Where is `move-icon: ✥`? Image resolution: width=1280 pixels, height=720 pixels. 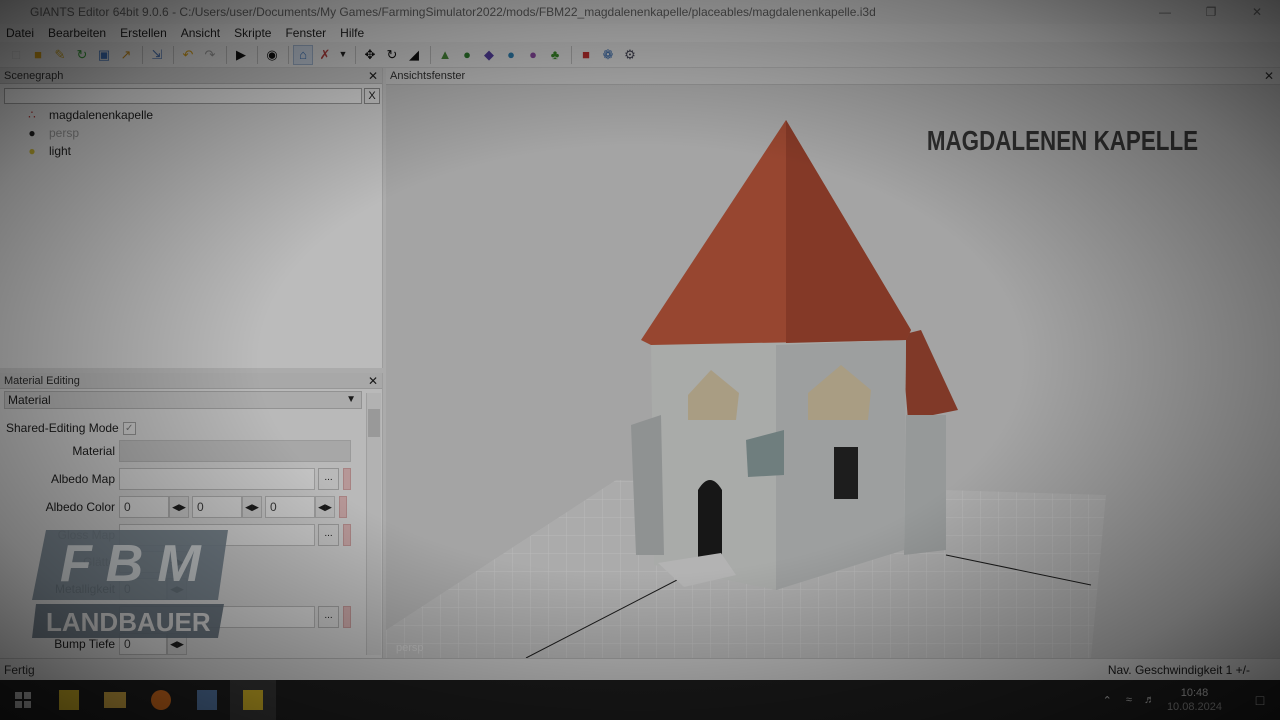
move-icon: ✥ is located at coordinates (370, 55).